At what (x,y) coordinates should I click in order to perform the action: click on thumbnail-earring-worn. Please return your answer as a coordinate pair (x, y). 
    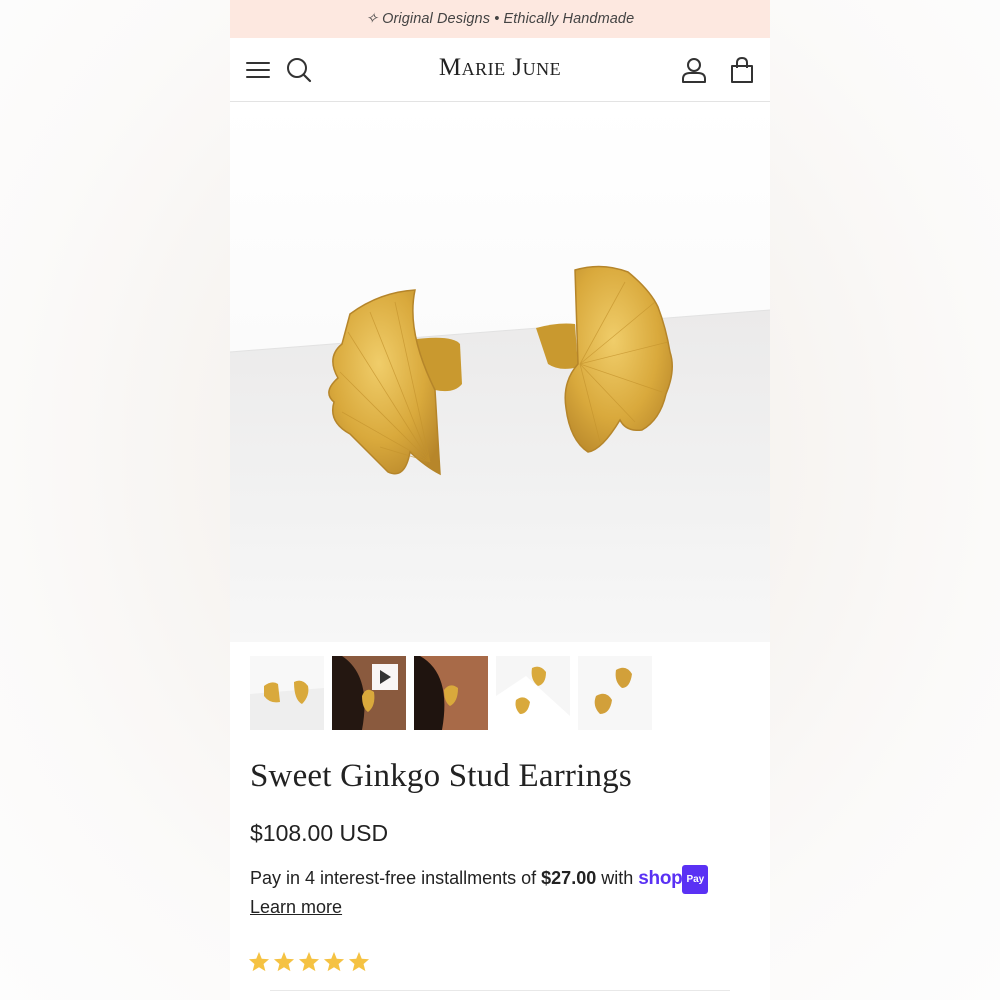
    Looking at the image, I should click on (451, 693).